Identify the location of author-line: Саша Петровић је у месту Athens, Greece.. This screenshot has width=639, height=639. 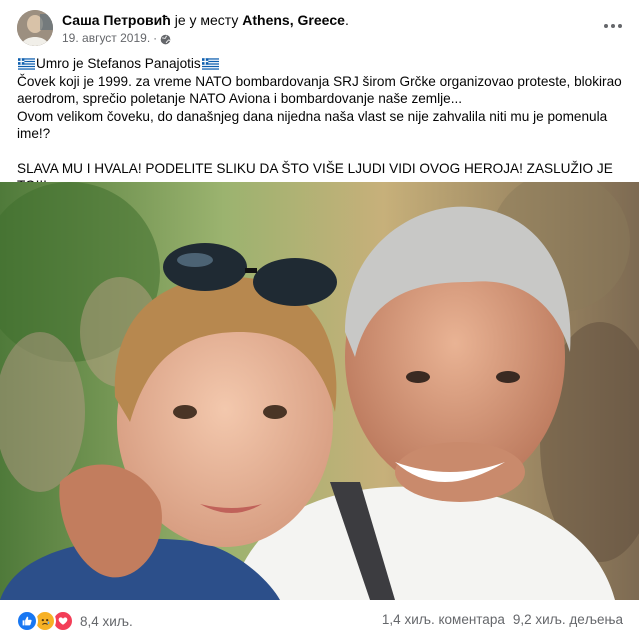
(205, 20).